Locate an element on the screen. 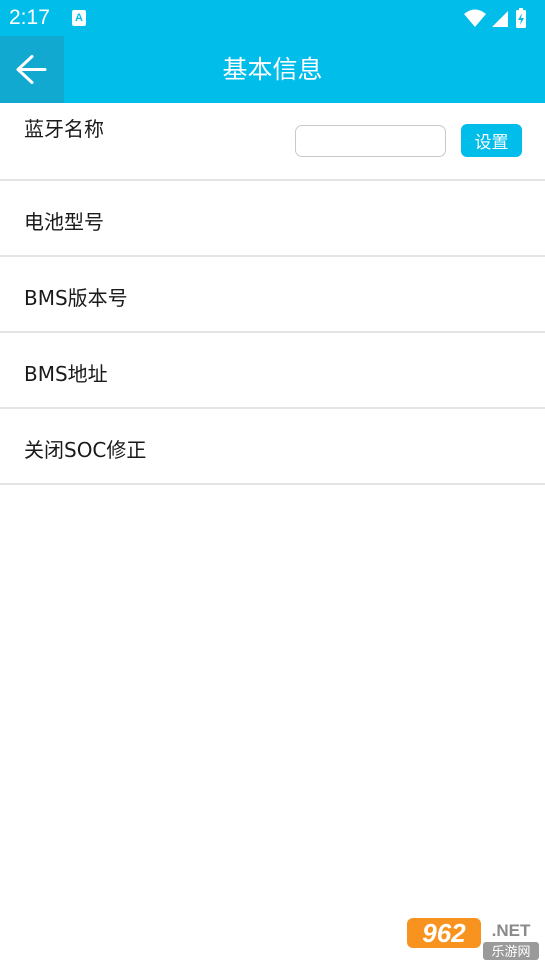 This screenshot has width=545, height=968. watermark-logo: 962 .NET 乐游网 is located at coordinates (473, 939).